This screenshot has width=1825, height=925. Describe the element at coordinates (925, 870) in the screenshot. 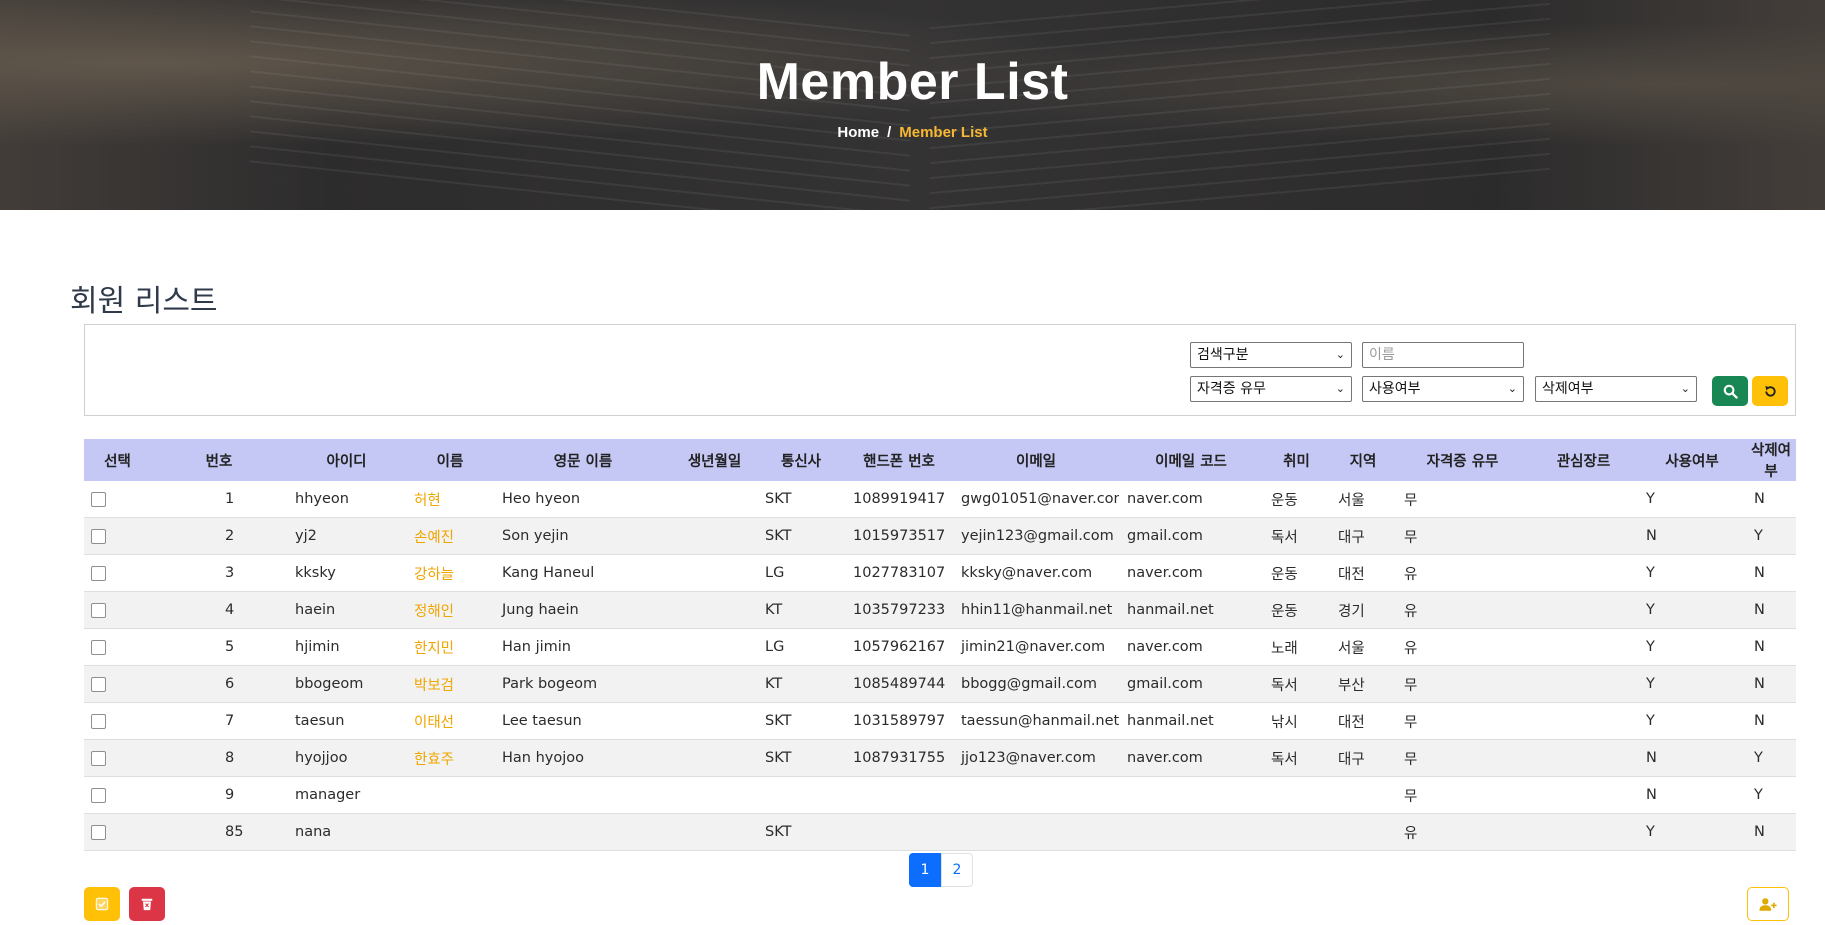

I see `page-1-button: 1` at that location.